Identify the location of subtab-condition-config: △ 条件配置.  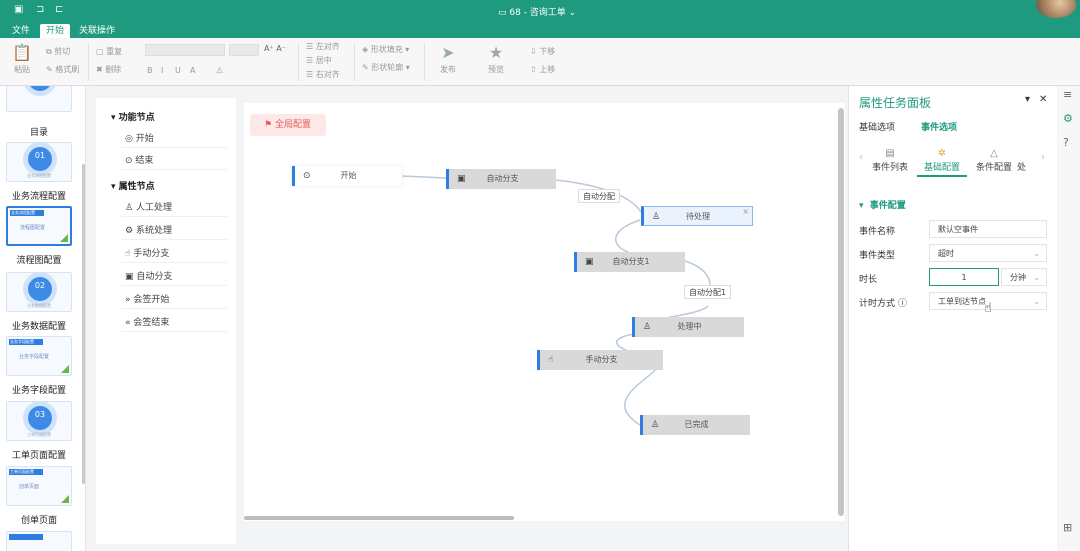
(994, 160).